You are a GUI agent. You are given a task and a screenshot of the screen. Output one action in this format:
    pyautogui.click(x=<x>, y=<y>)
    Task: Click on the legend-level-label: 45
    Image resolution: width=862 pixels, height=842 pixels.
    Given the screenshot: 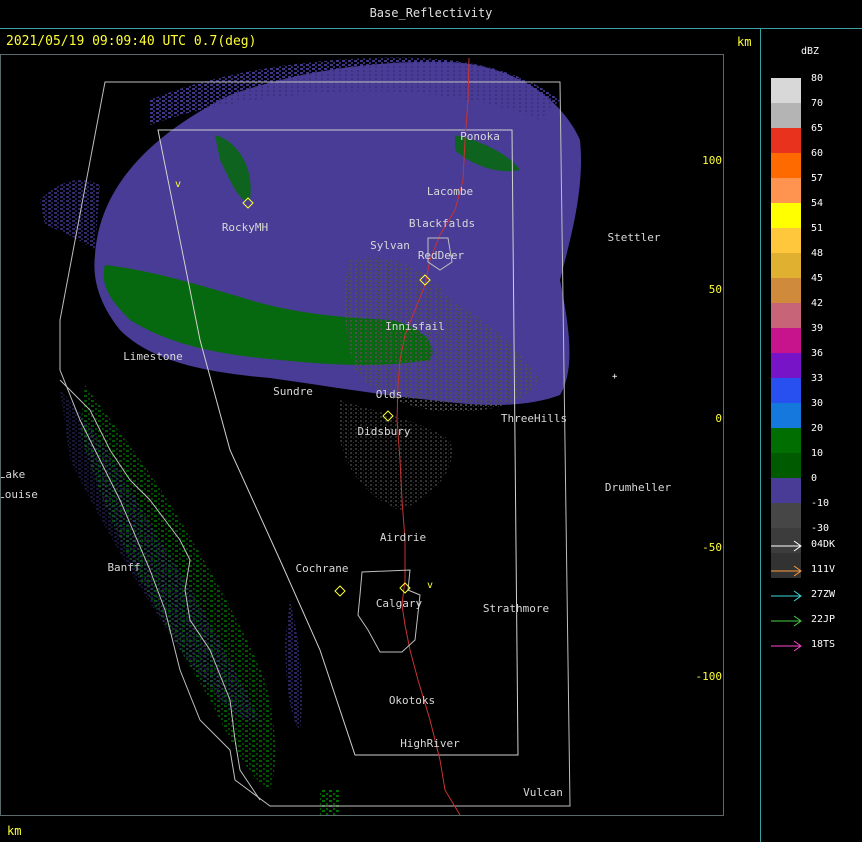 What is the action you would take?
    pyautogui.click(x=817, y=278)
    